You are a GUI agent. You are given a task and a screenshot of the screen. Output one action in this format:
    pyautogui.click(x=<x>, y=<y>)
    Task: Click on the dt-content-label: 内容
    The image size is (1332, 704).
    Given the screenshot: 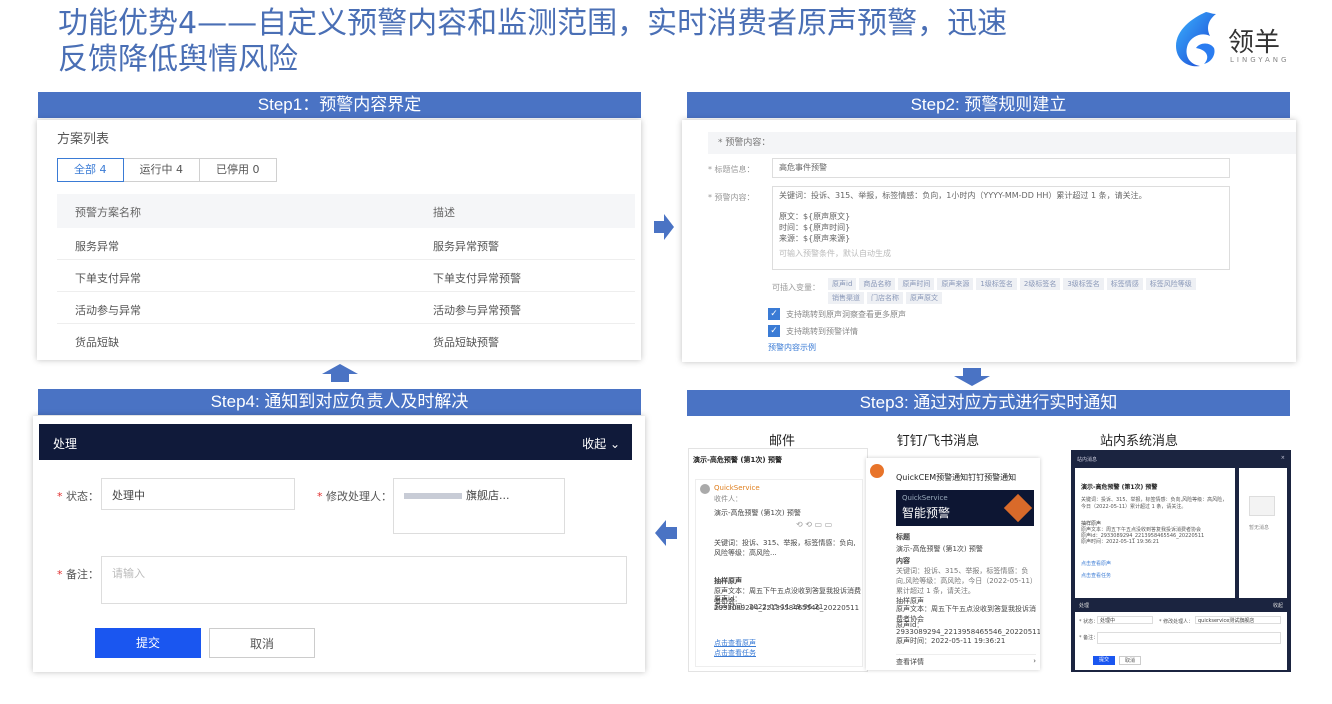 What is the action you would take?
    pyautogui.click(x=903, y=561)
    